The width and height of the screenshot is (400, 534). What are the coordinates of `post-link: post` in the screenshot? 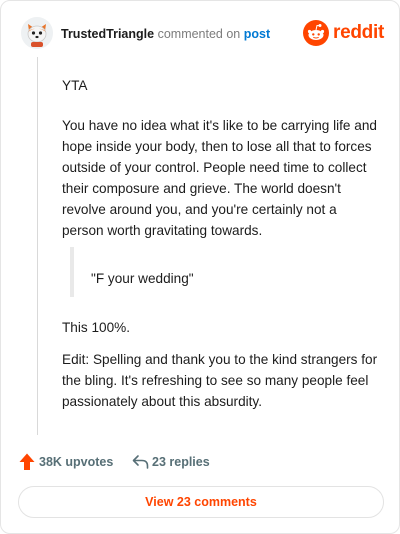 It's located at (257, 34).